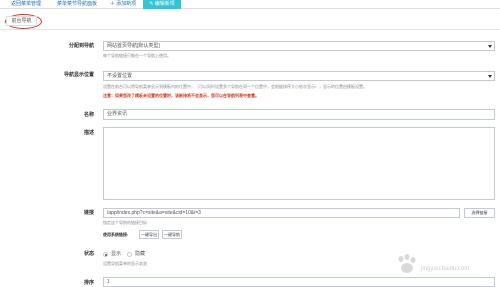 The height and width of the screenshot is (287, 500). I want to click on position-warning: 注意：如果您改了模板未设置的位置时，该新排将不会显示，您可以在导航列表中查看。, so click(181, 95).